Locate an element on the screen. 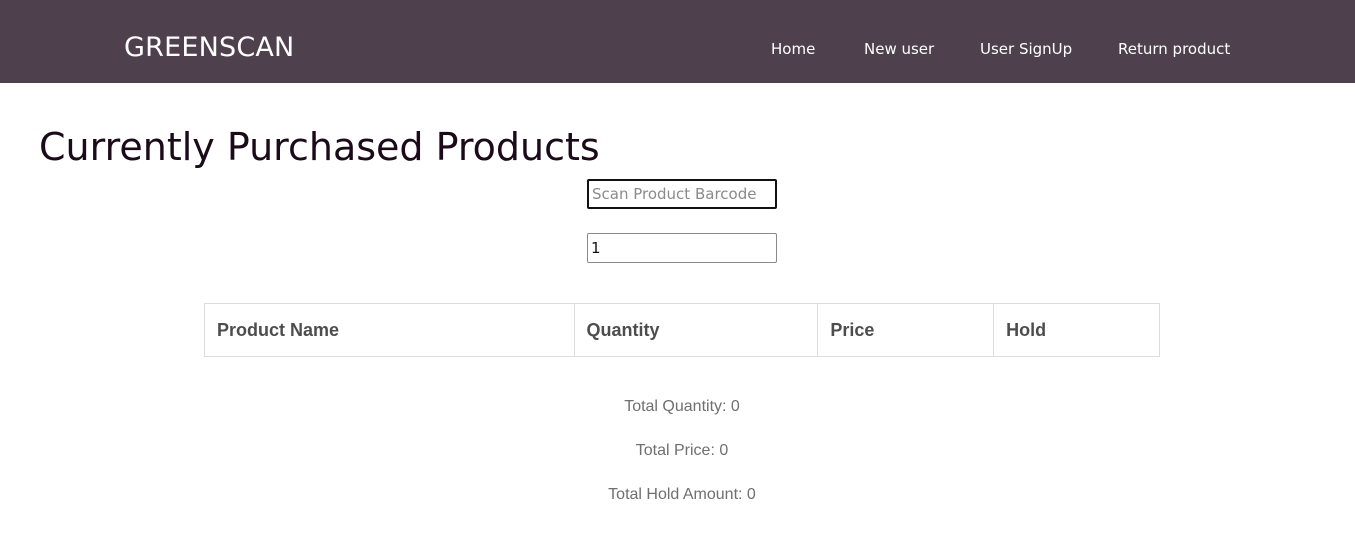  page-title: Currently Purchased Products is located at coordinates (319, 147).